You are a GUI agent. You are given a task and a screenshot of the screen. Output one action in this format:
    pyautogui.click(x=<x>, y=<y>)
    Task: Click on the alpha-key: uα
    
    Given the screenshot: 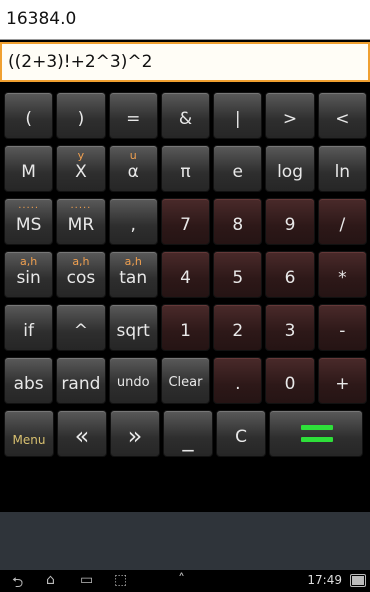 What is the action you would take?
    pyautogui.click(x=133, y=168)
    